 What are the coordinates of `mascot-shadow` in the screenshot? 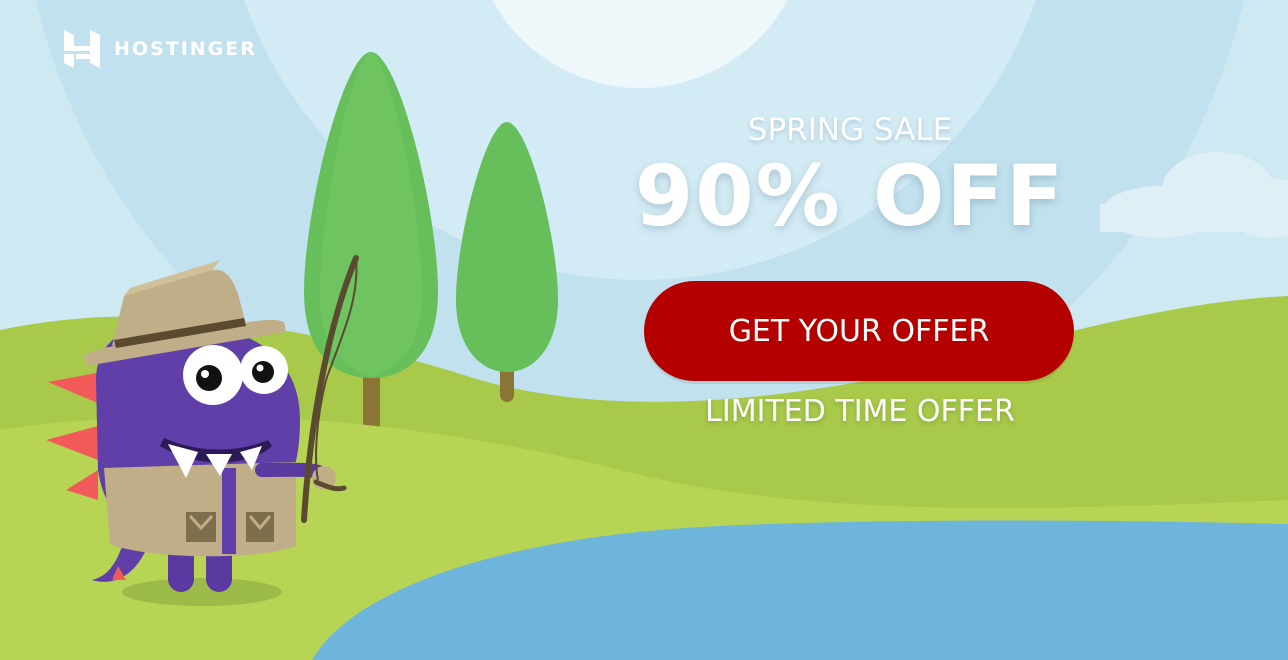 It's located at (202, 592).